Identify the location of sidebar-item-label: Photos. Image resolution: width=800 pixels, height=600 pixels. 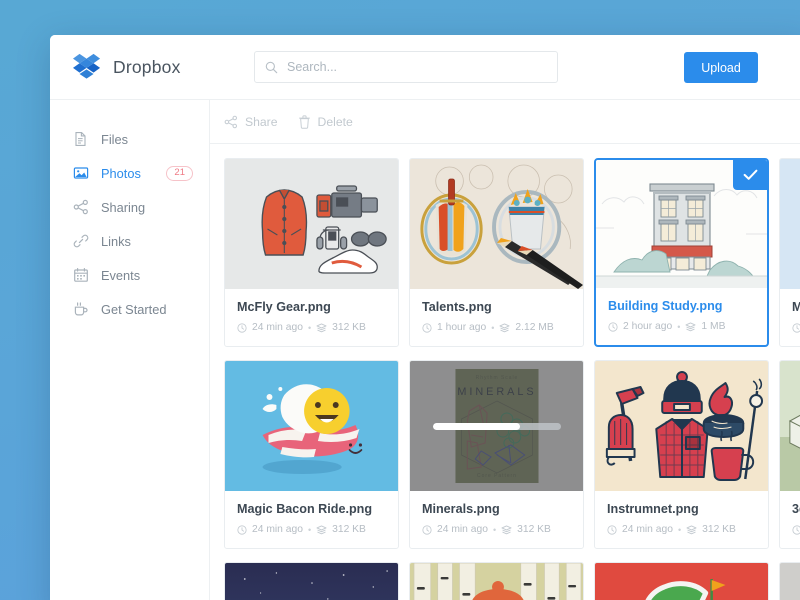
(121, 173).